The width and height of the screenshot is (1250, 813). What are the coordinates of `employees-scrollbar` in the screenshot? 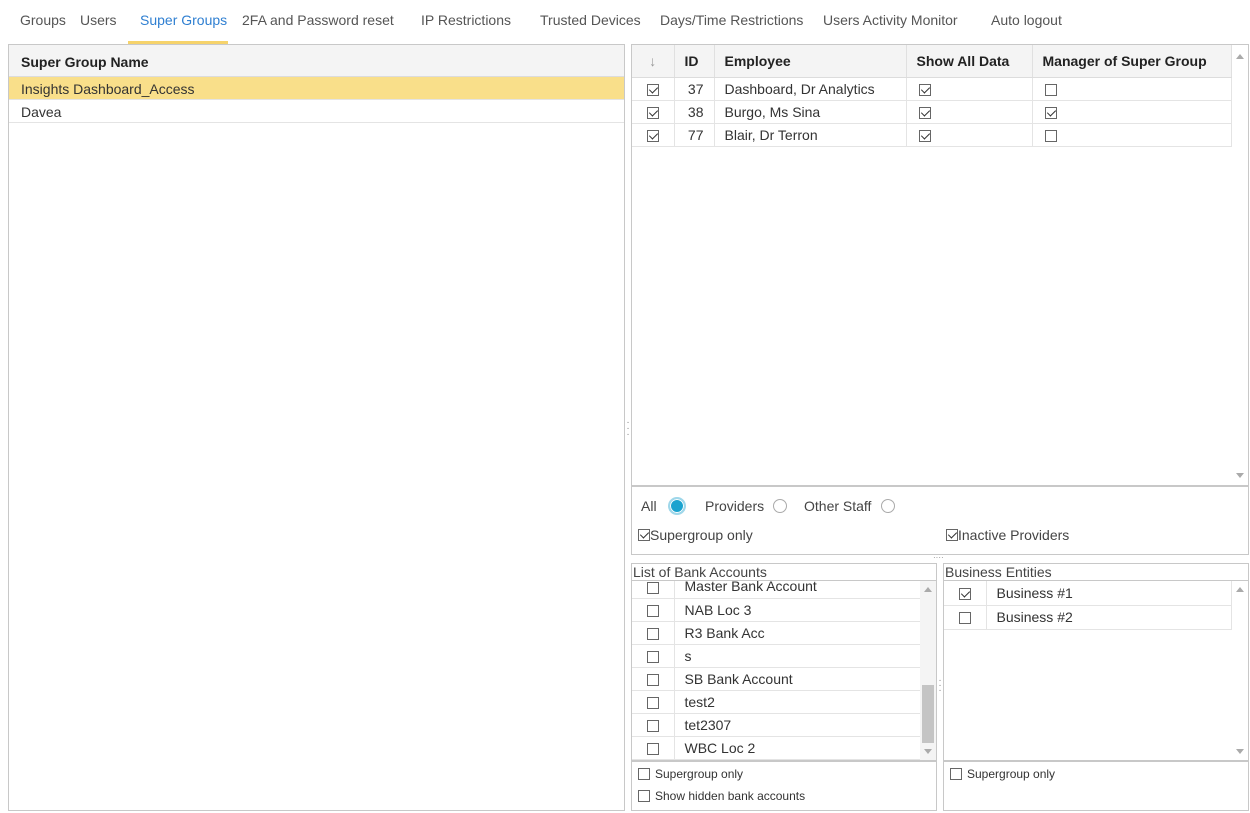 It's located at (1240, 265).